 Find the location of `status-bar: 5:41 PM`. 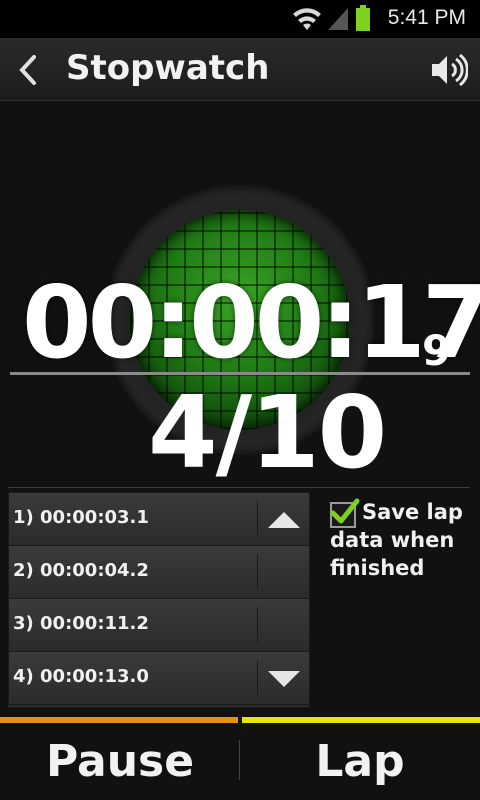

status-bar: 5:41 PM is located at coordinates (240, 19).